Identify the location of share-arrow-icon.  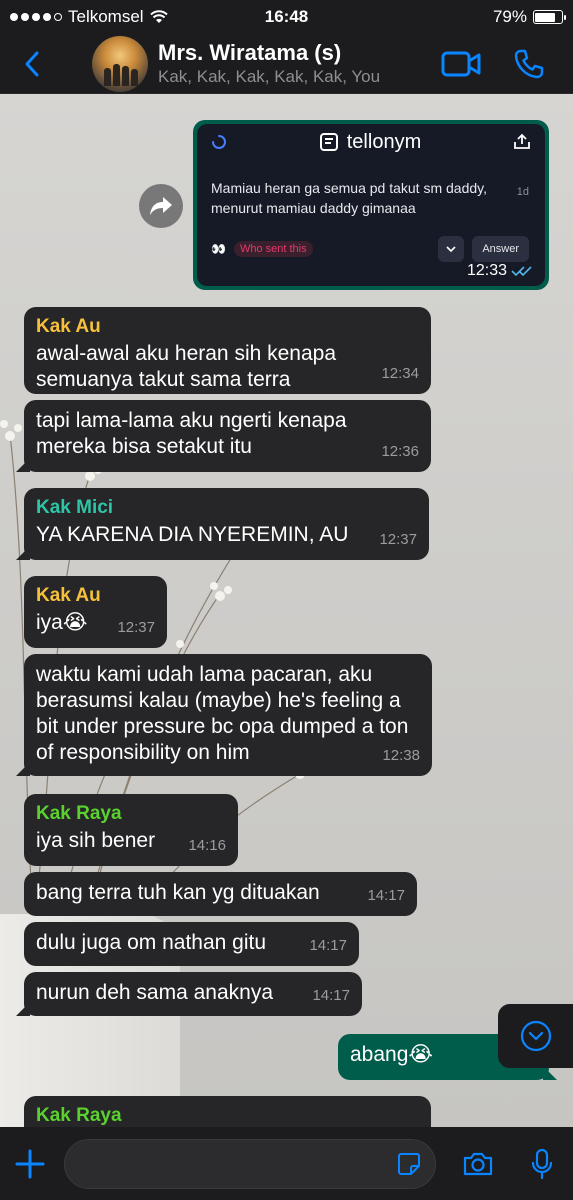
(161, 206).